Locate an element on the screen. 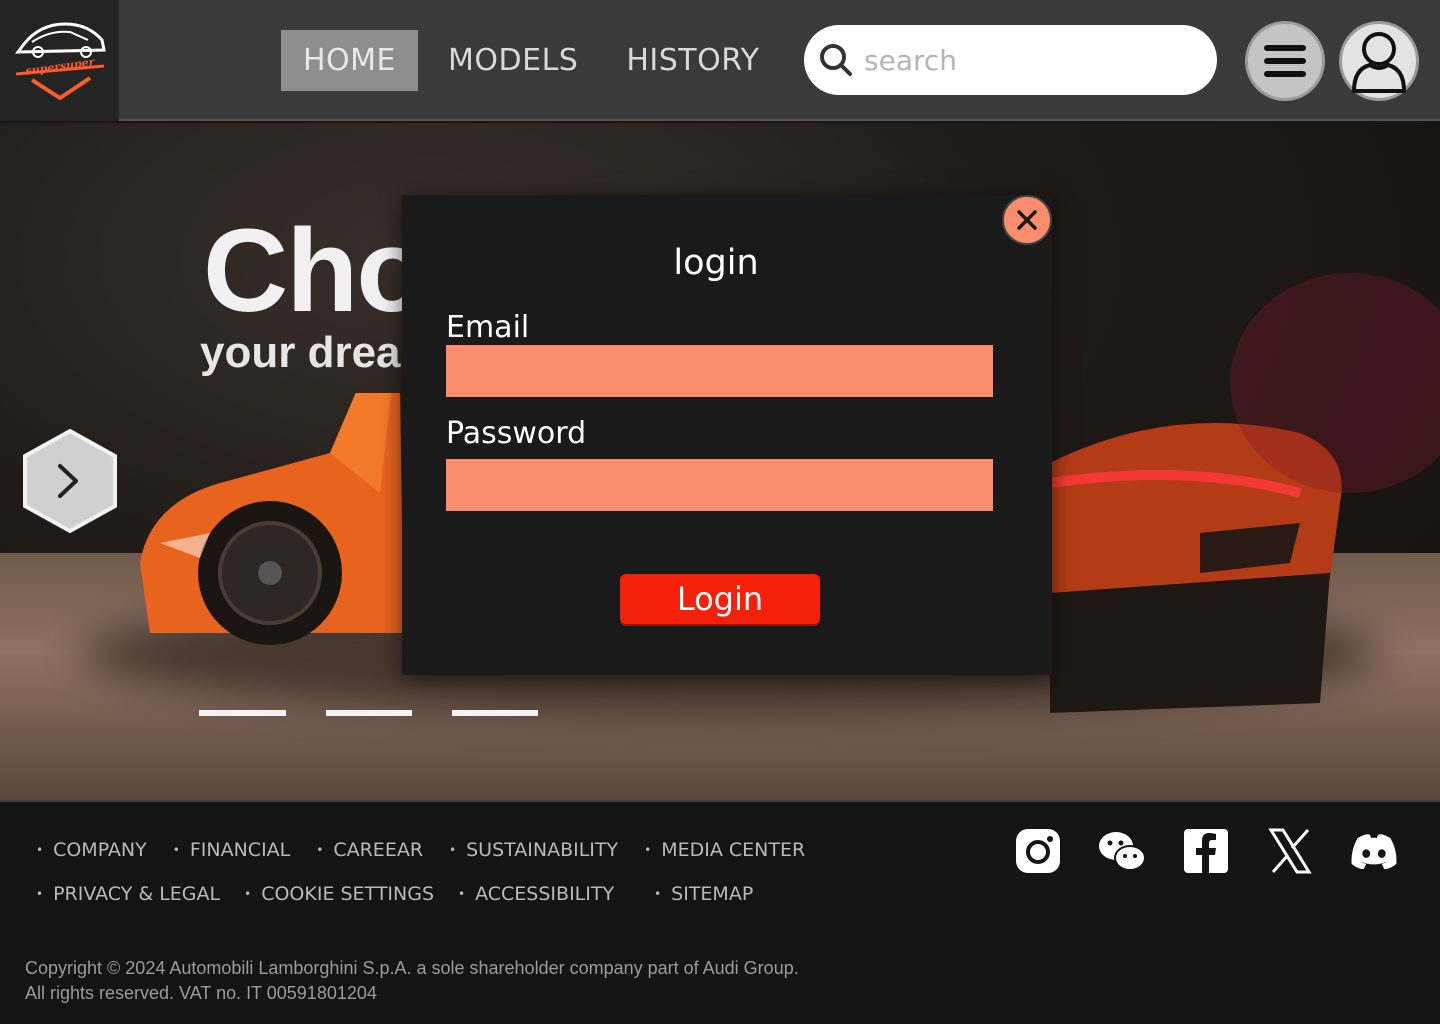 Image resolution: width=1440 pixels, height=1024 pixels. discord-link is located at coordinates (1374, 851).